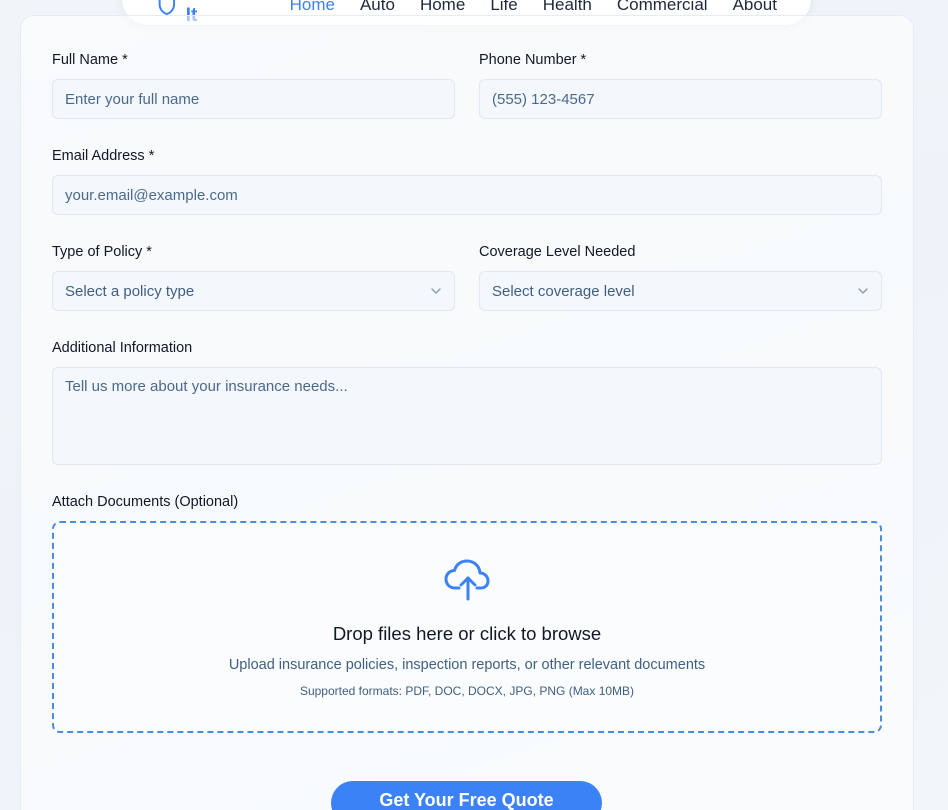 Image resolution: width=948 pixels, height=810 pixels. What do you see at coordinates (662, 7) in the screenshot?
I see `nav-link-commercial: Commercial` at bounding box center [662, 7].